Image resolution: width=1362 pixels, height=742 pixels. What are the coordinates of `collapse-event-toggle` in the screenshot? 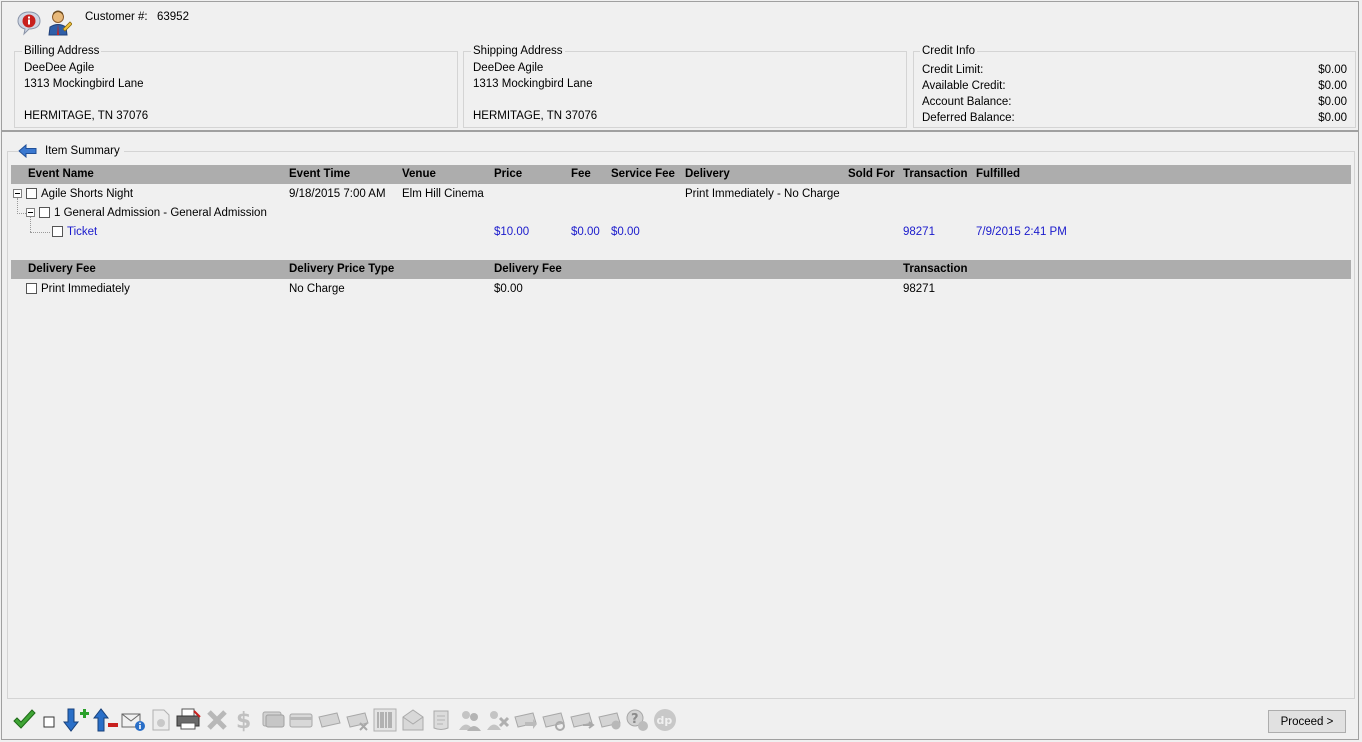 It's located at (17, 193).